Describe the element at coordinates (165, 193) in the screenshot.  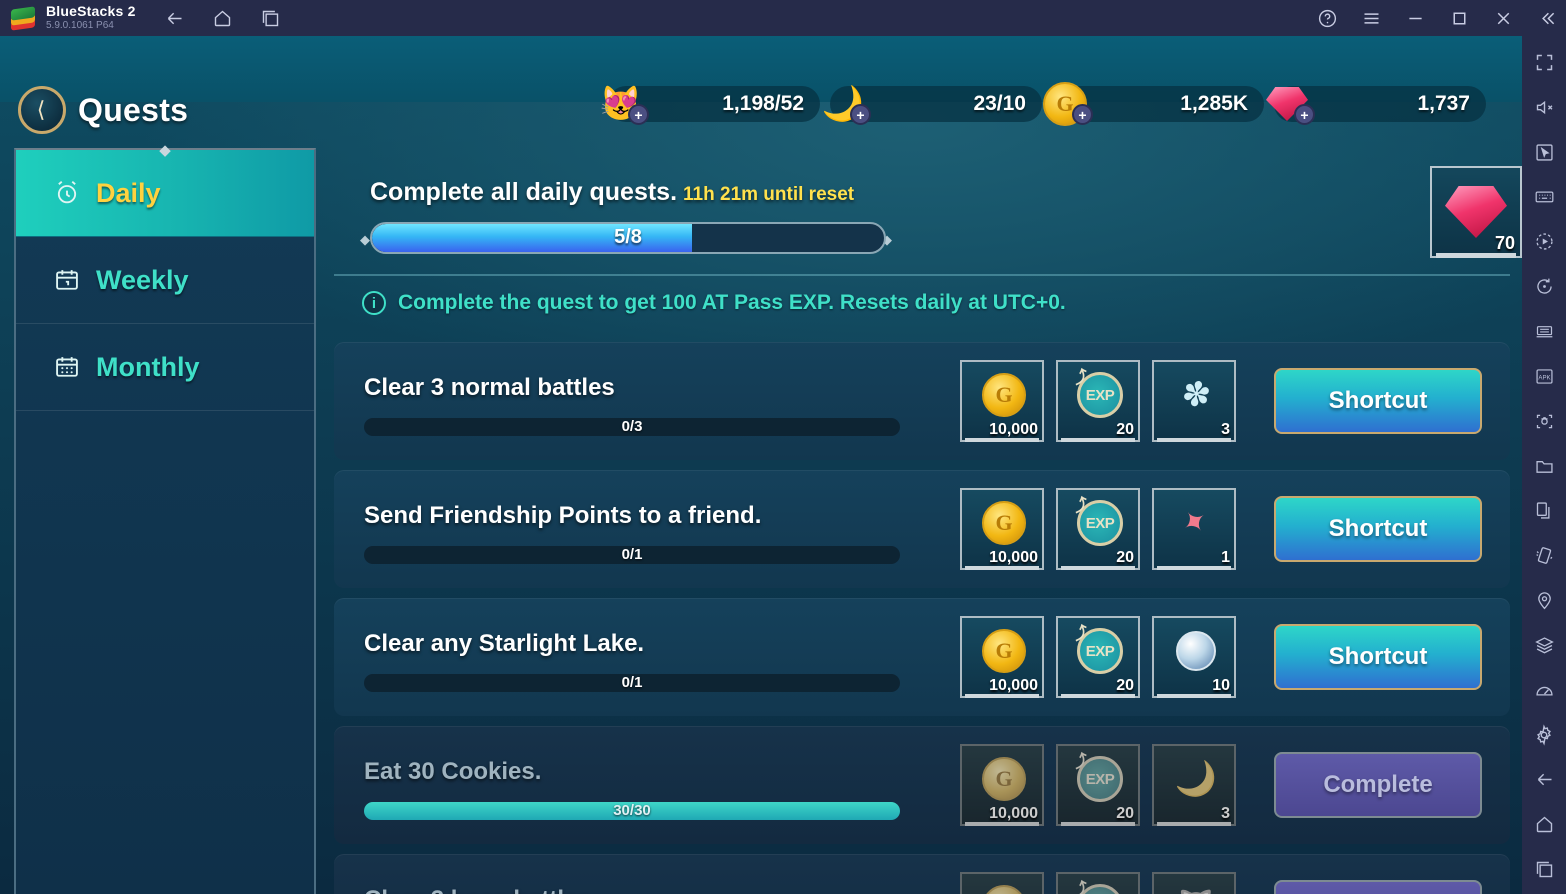
I see `tab-daily: Daily` at that location.